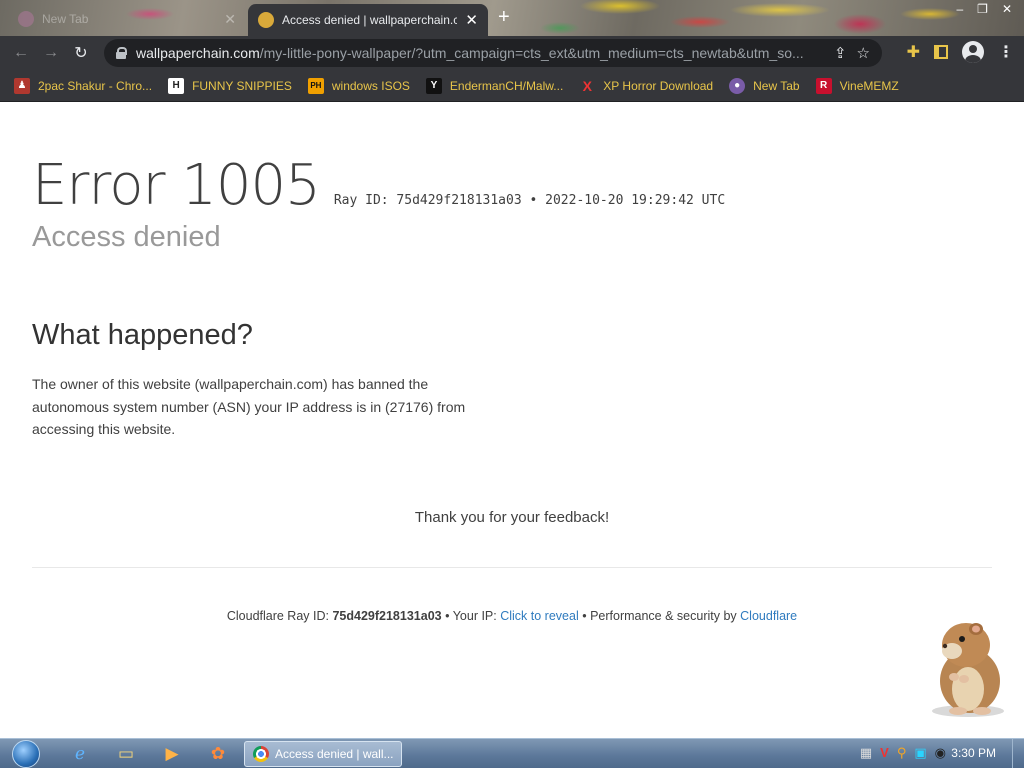  I want to click on bookmark-vinememz: R VineMEMZ, so click(857, 85).